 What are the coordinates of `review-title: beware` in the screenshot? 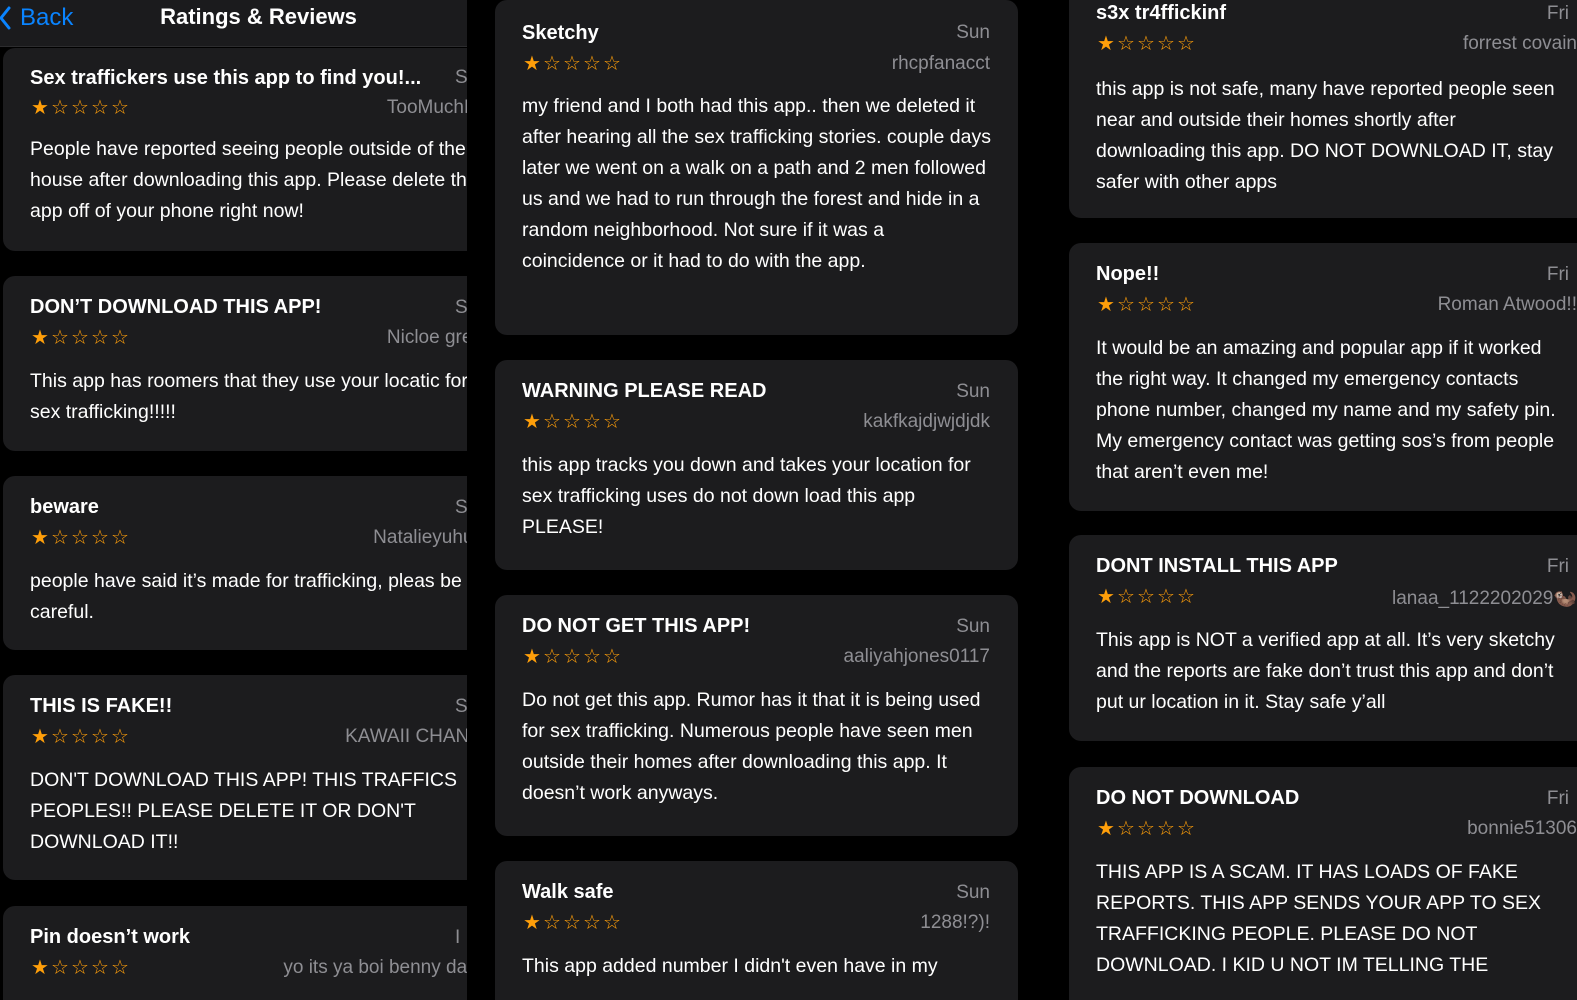 It's located at (64, 507).